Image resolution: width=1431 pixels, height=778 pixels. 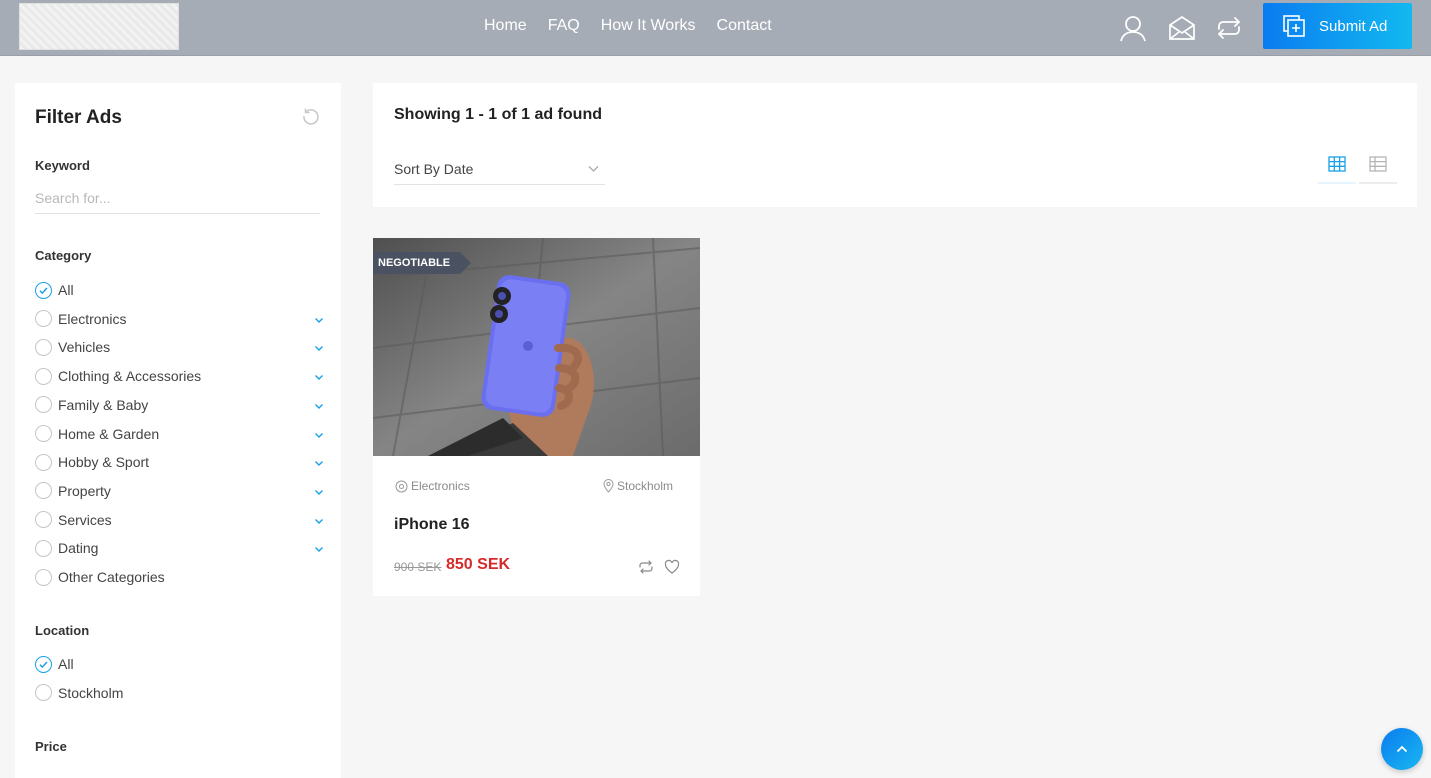 I want to click on user-icon, so click(x=1133, y=28).